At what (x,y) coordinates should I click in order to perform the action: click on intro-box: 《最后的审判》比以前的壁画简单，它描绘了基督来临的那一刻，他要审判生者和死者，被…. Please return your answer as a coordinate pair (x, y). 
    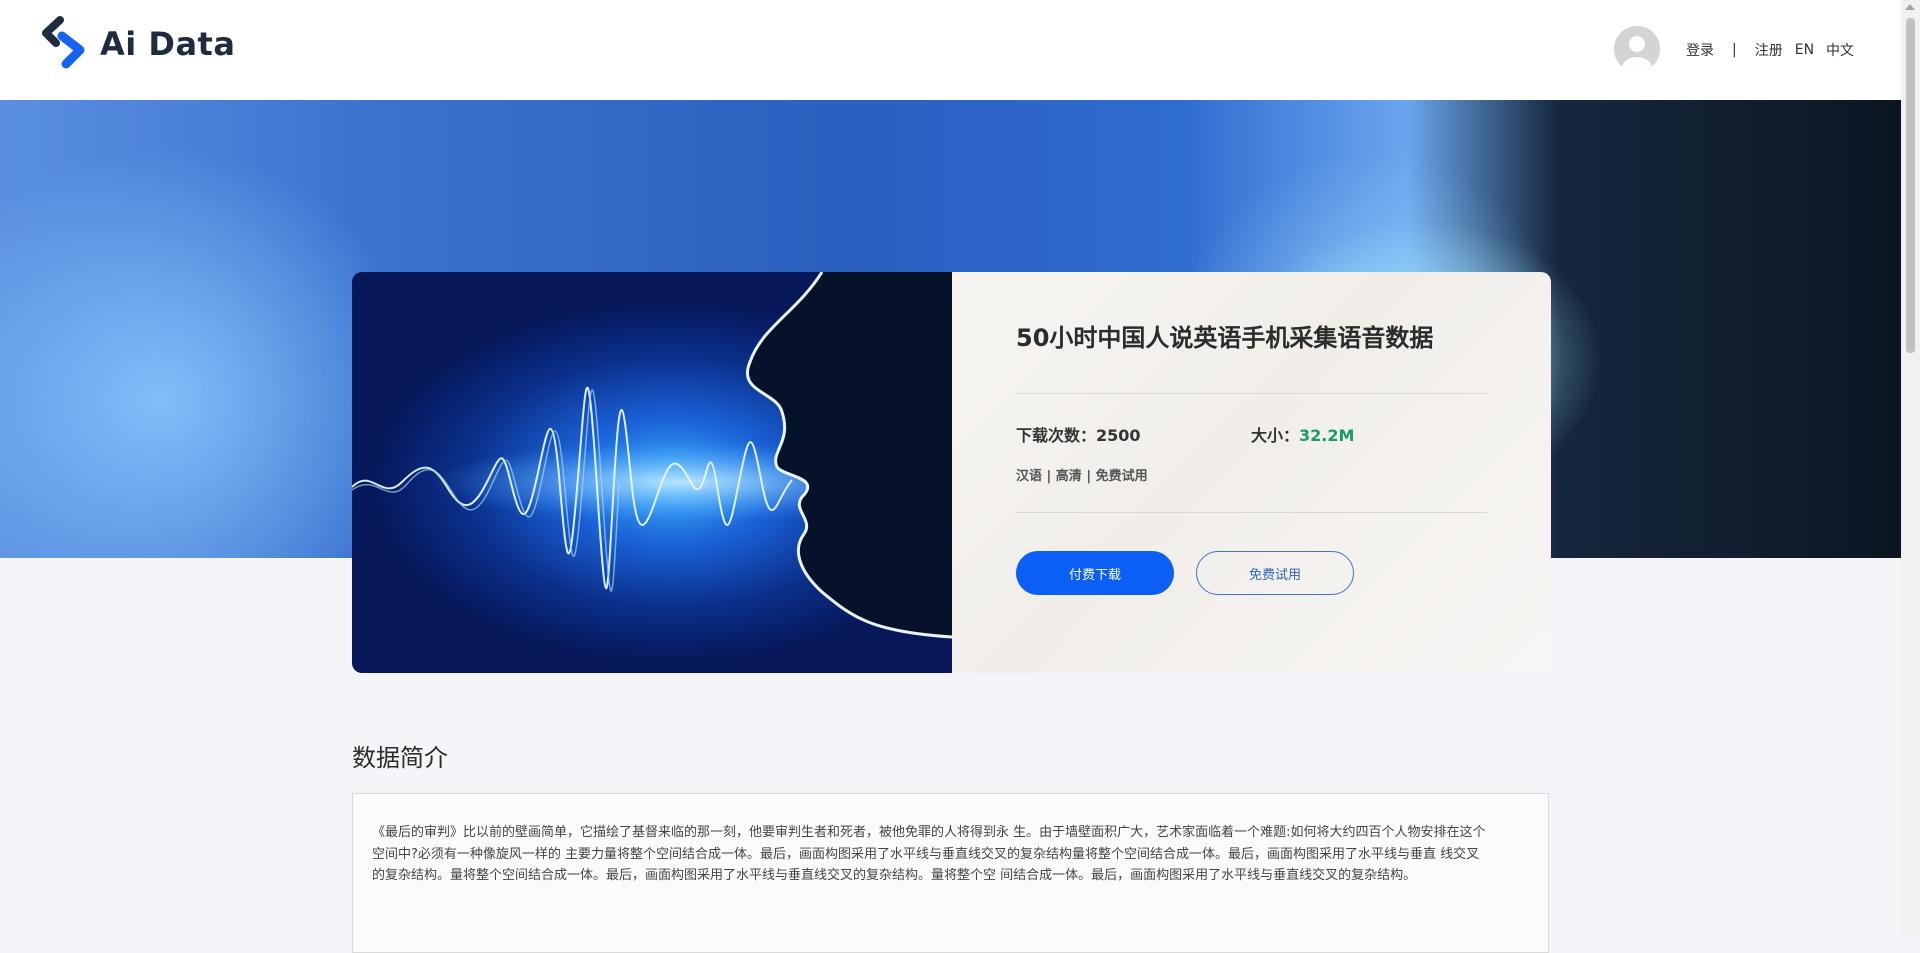
    Looking at the image, I should click on (950, 873).